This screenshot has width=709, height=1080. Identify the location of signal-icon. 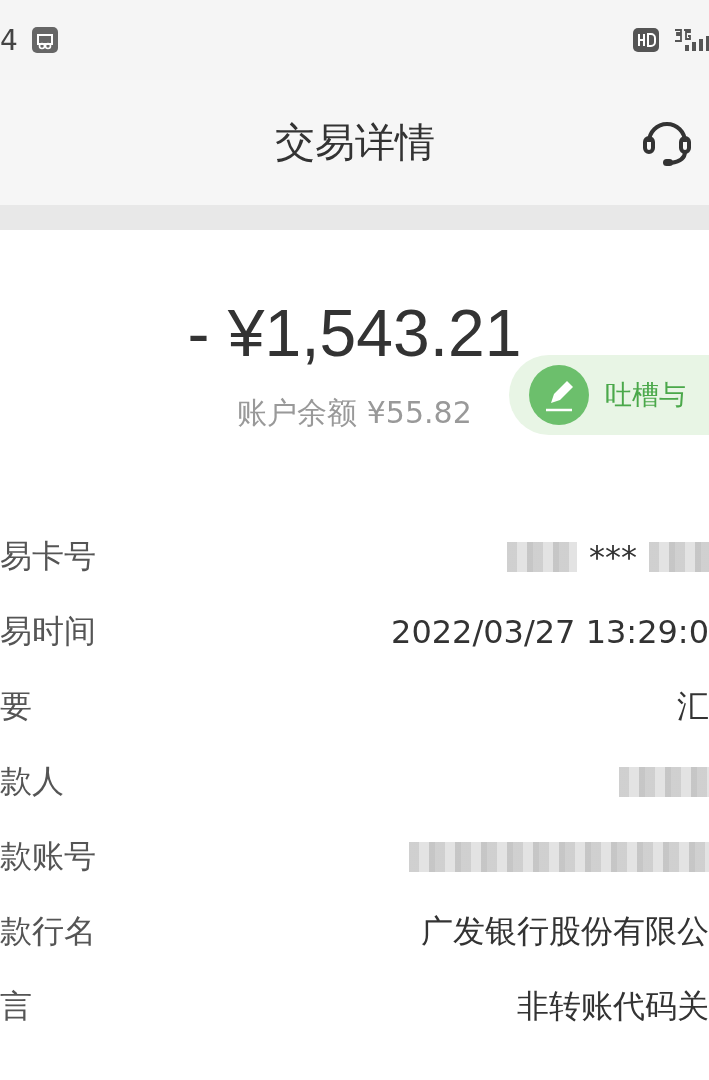
(691, 40).